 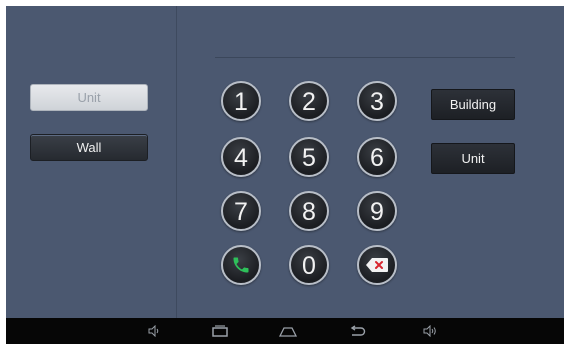 I want to click on building-button: Building, so click(x=473, y=104).